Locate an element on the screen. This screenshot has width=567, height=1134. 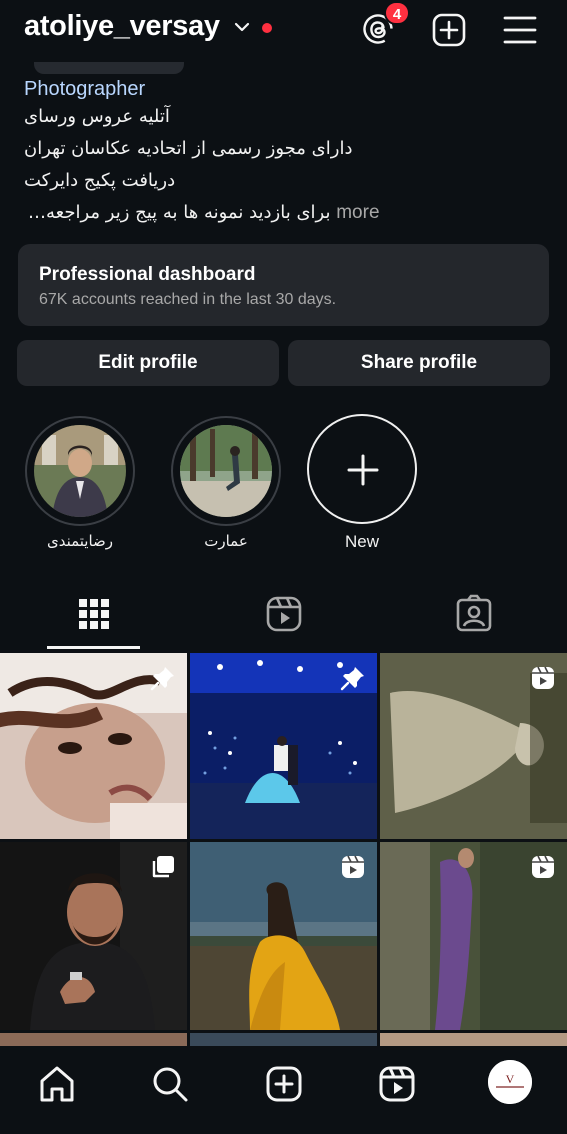
new-highlight-button is located at coordinates (362, 469).